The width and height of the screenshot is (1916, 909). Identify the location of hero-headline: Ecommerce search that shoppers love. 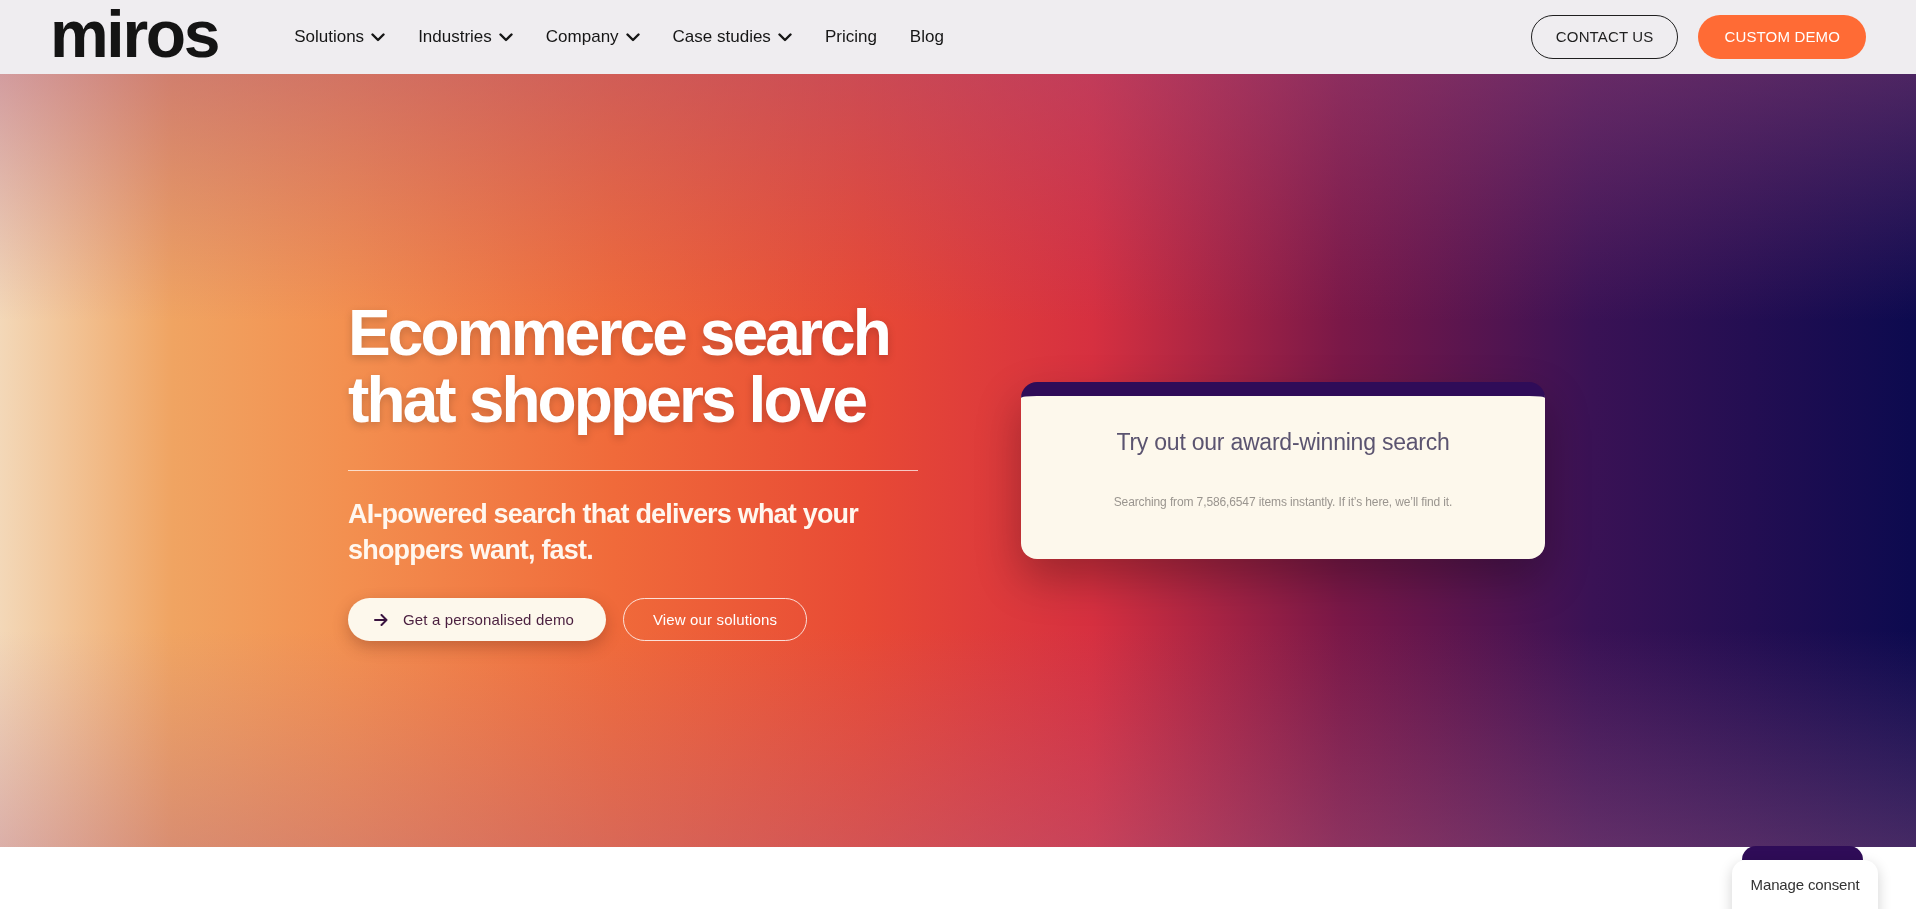
(619, 367).